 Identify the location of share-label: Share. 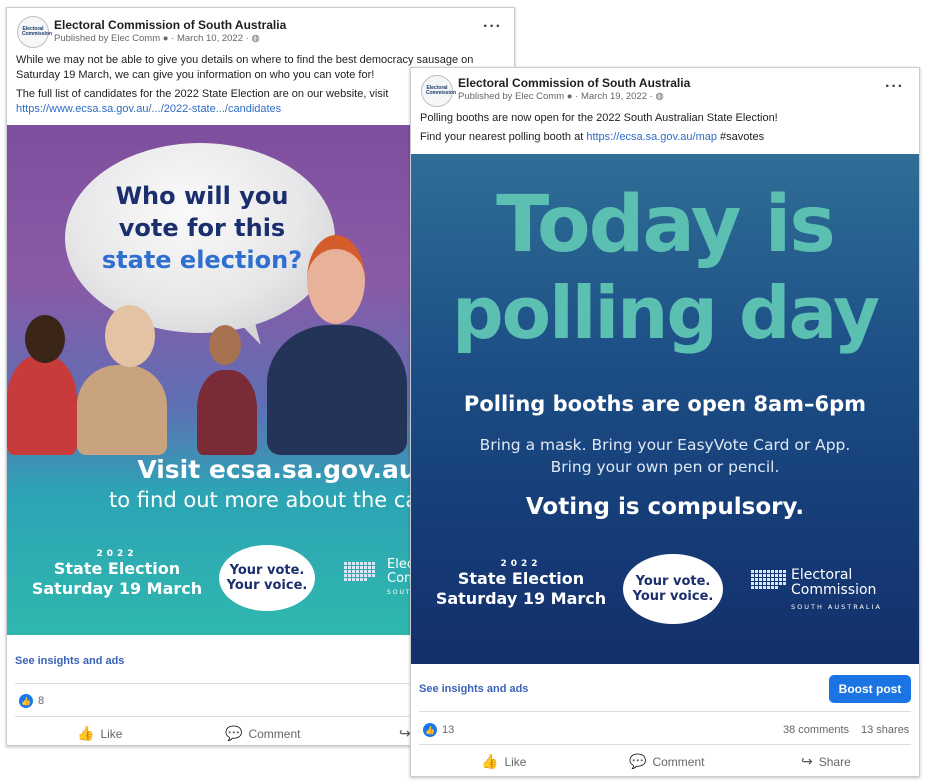
(834, 761).